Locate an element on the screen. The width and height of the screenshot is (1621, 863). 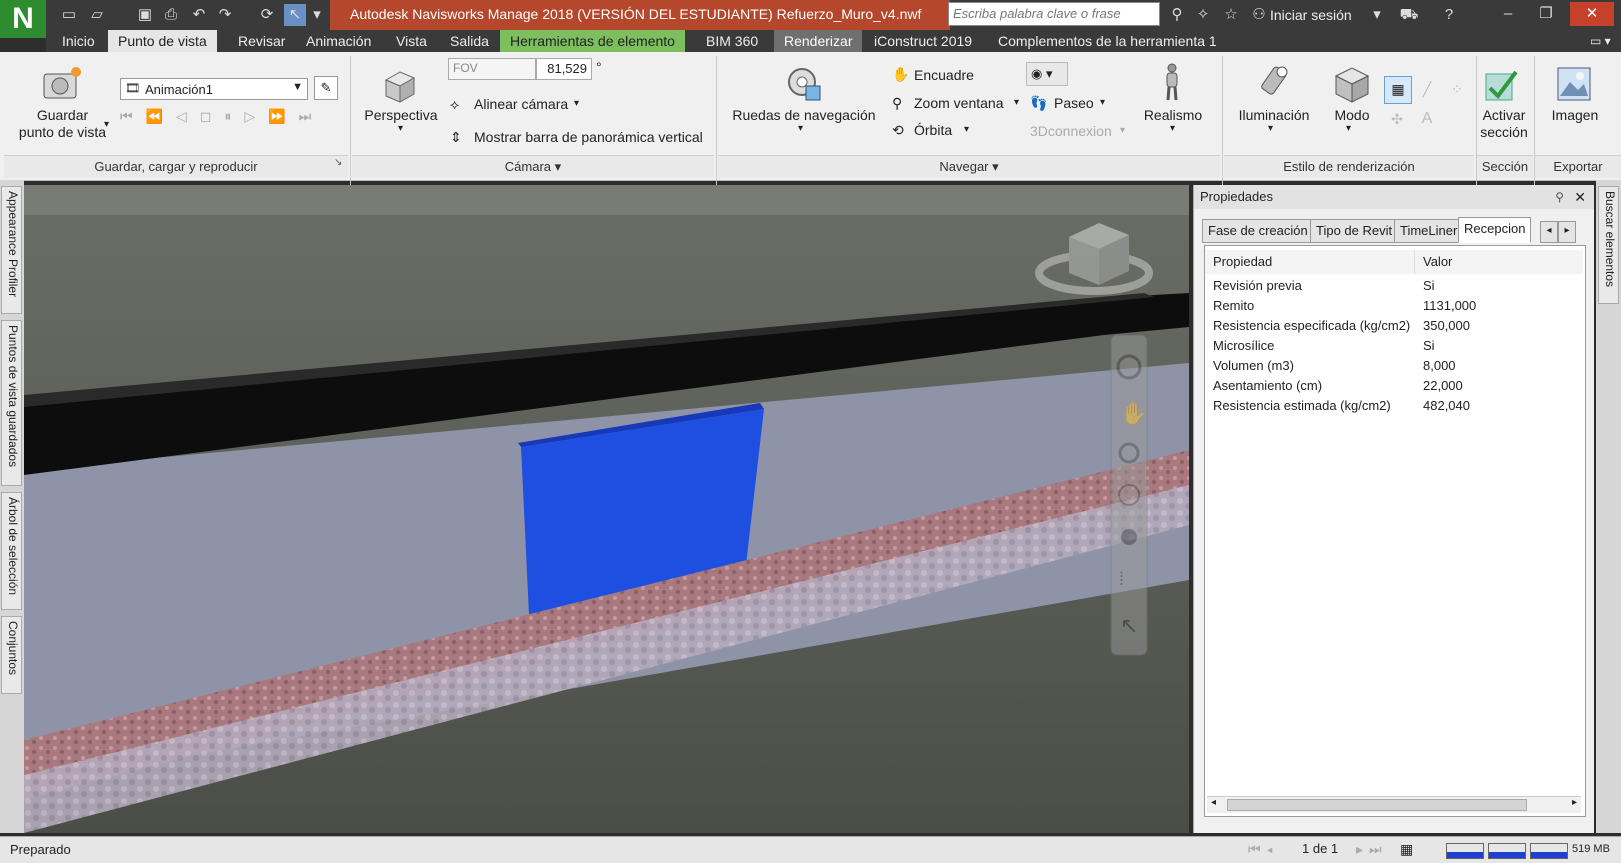
align-camera-button: Alinear cámara is located at coordinates (521, 104).